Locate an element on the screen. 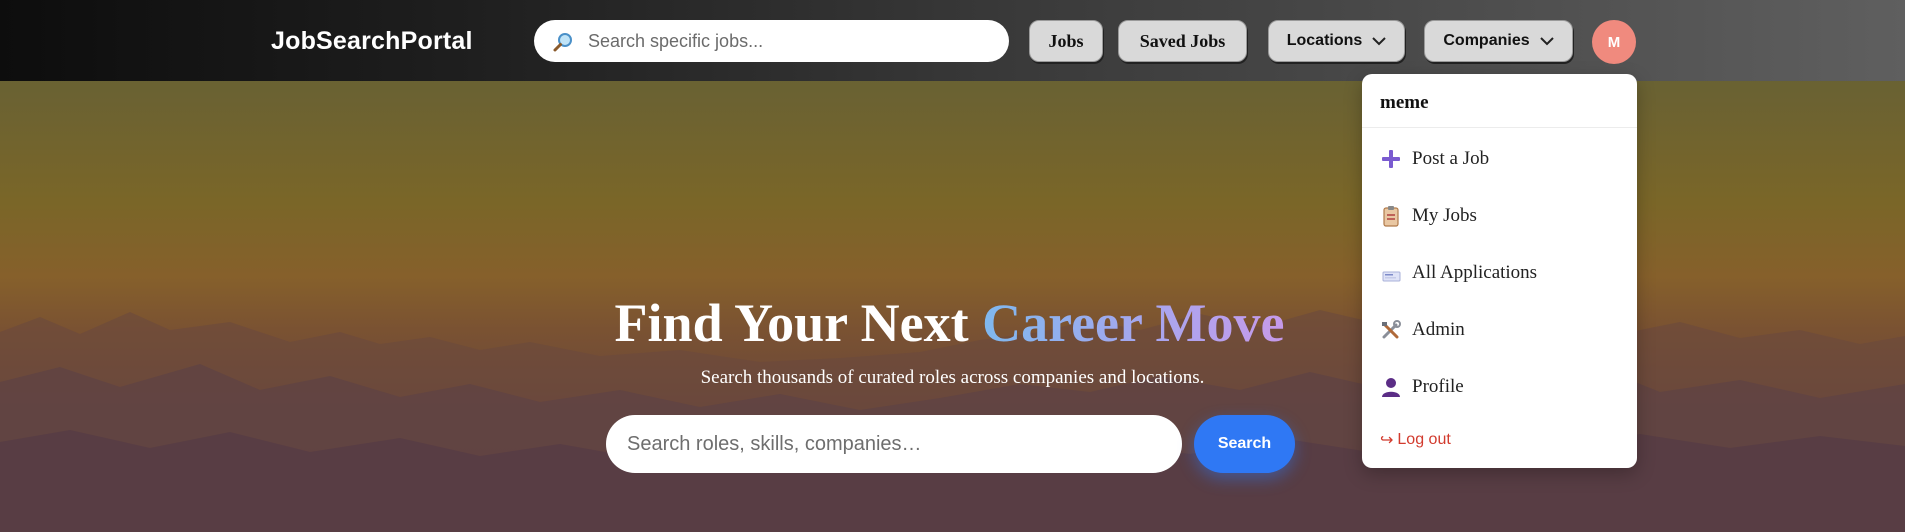  menu-item-profile: Profile is located at coordinates (1422, 387).